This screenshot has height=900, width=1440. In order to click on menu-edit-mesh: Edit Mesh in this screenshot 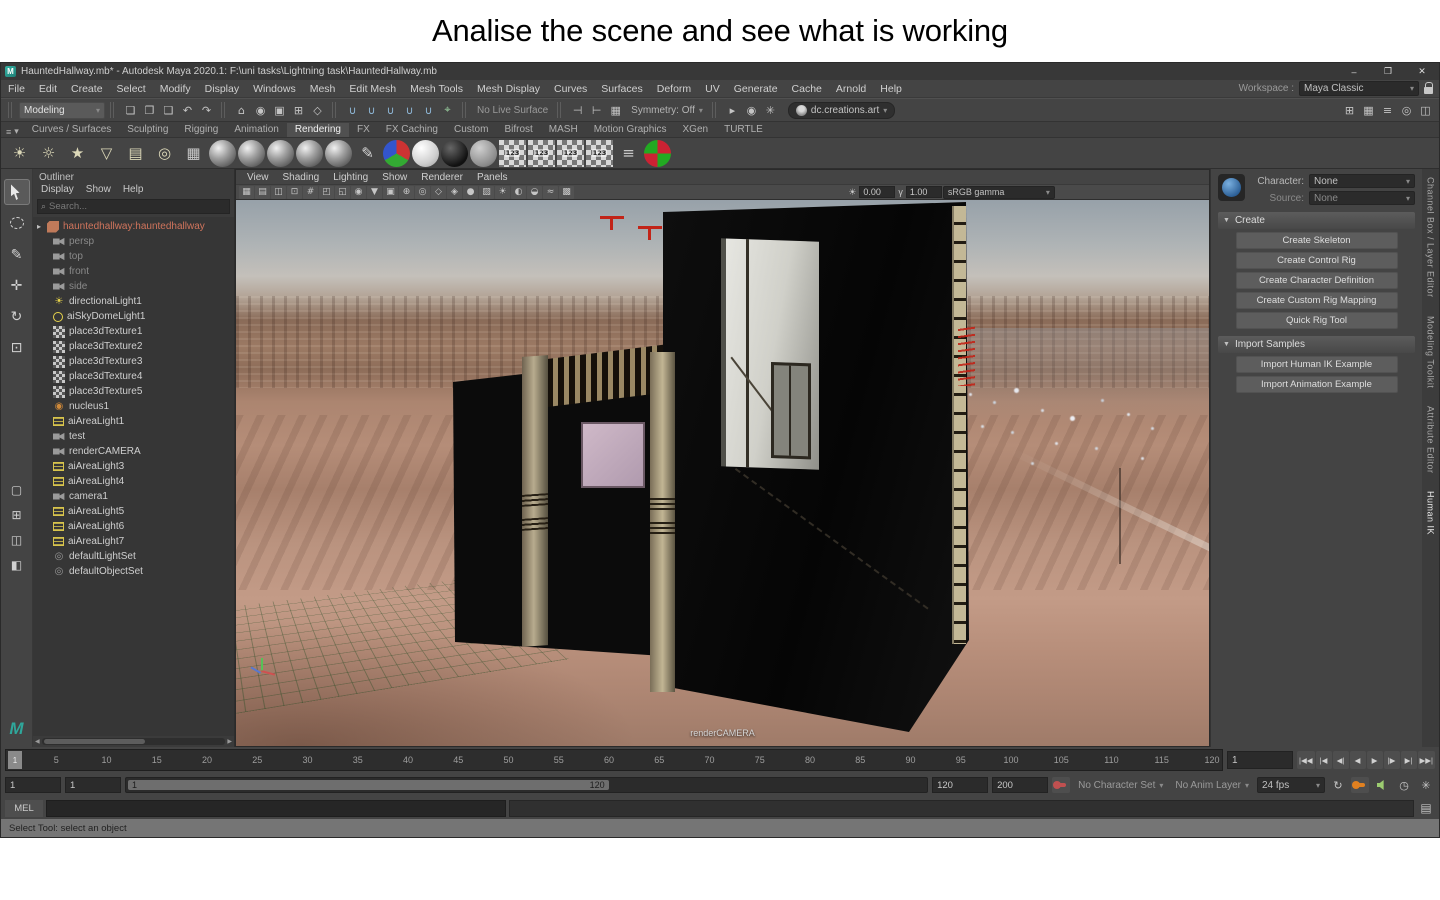, I will do `click(372, 89)`.